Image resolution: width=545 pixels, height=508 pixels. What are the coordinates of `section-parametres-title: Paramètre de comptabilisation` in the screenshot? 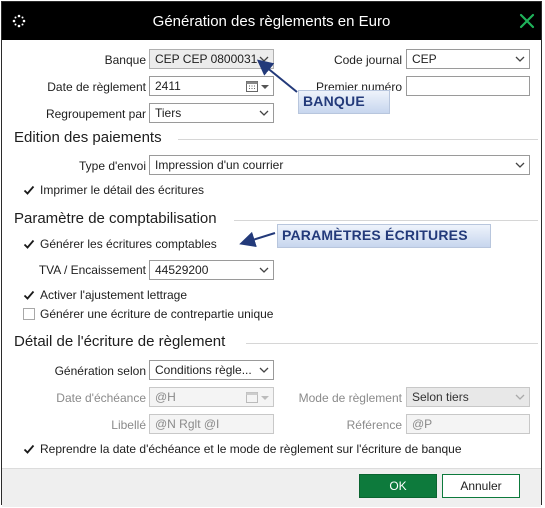 It's located at (115, 218).